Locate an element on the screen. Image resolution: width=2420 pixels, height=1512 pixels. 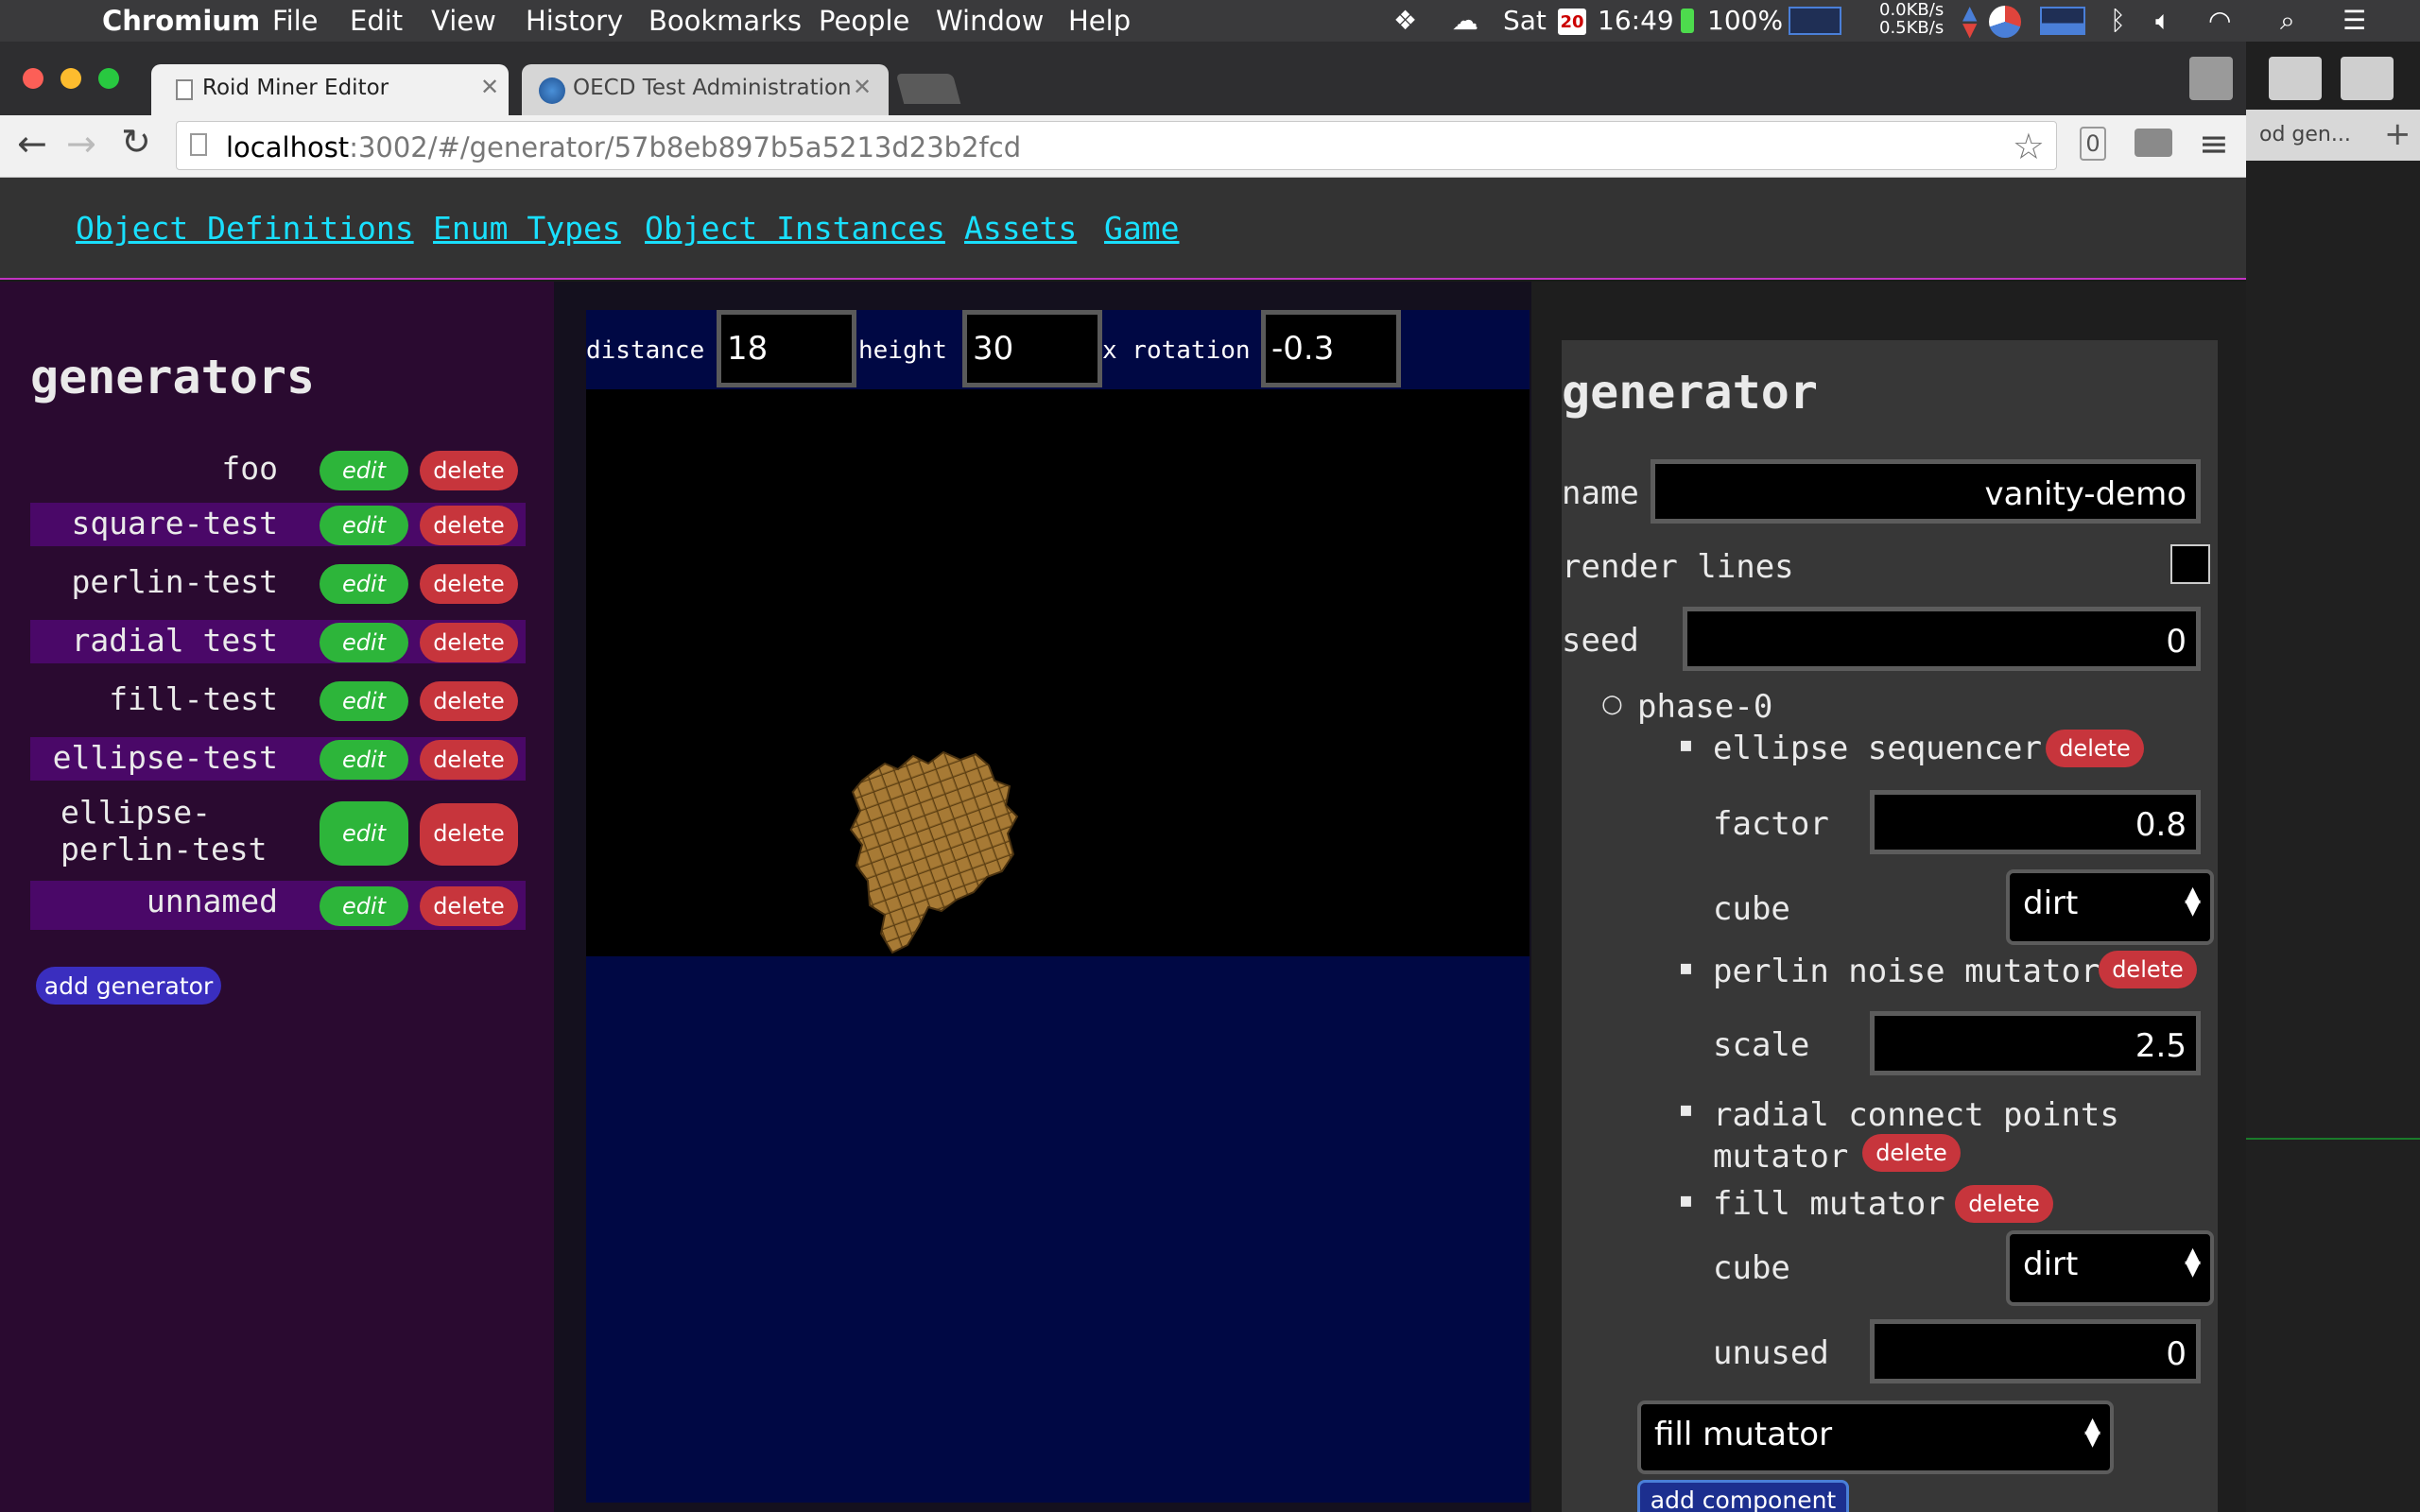
page-icon is located at coordinates (185, 89).